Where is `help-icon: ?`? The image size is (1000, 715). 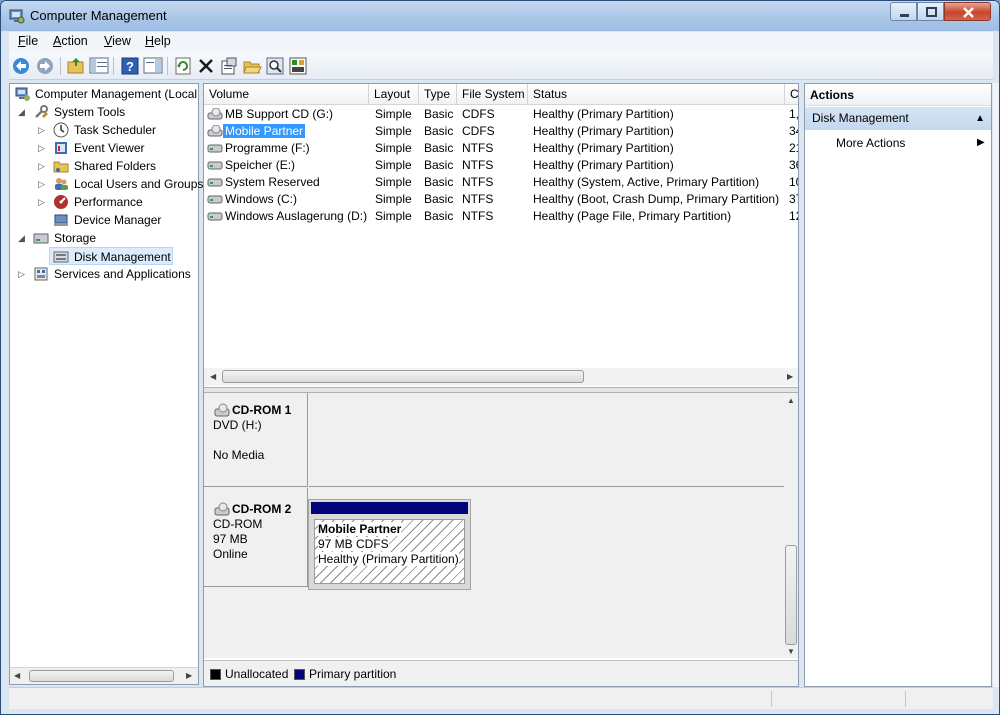 help-icon: ? is located at coordinates (130, 66).